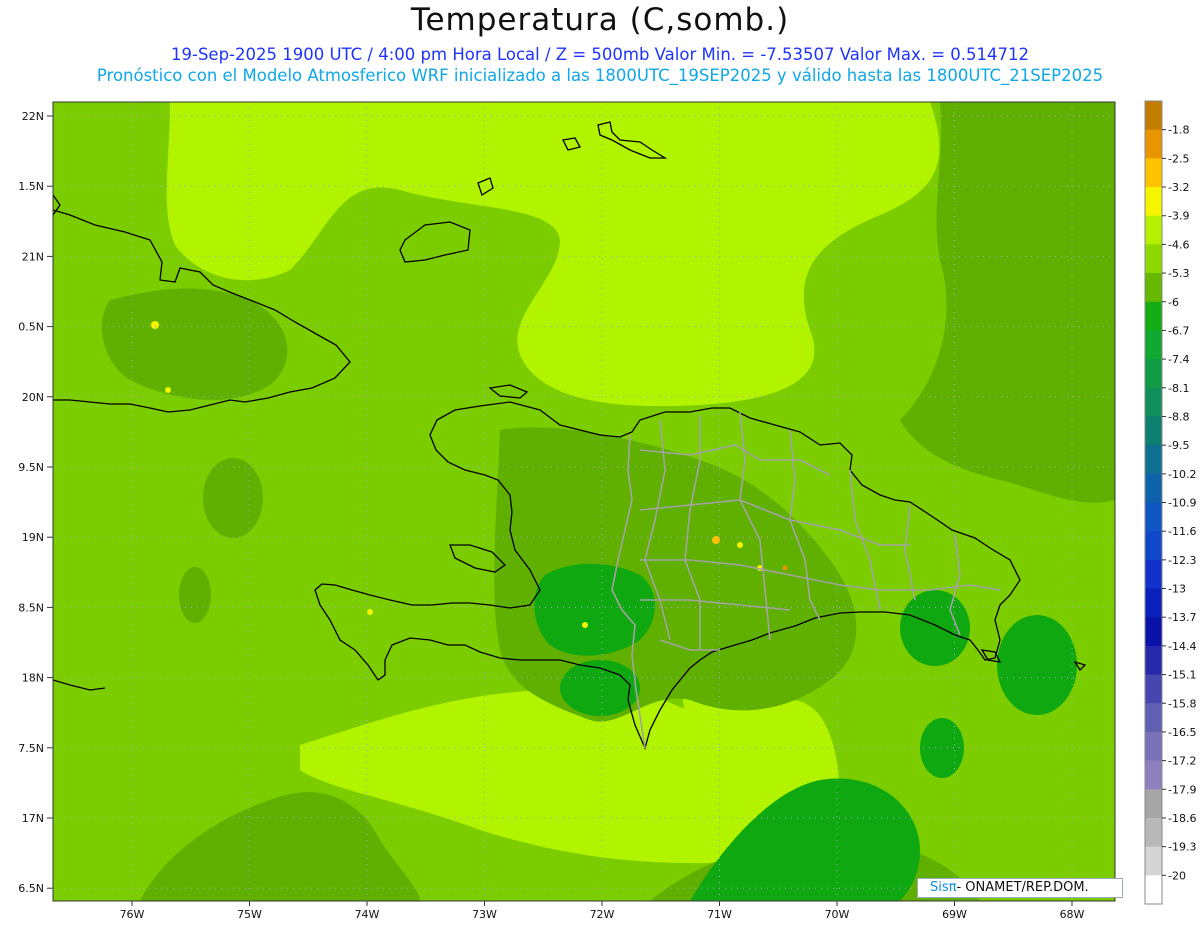 The width and height of the screenshot is (1200, 927). I want to click on lat-label: 9.5N, so click(31, 467).